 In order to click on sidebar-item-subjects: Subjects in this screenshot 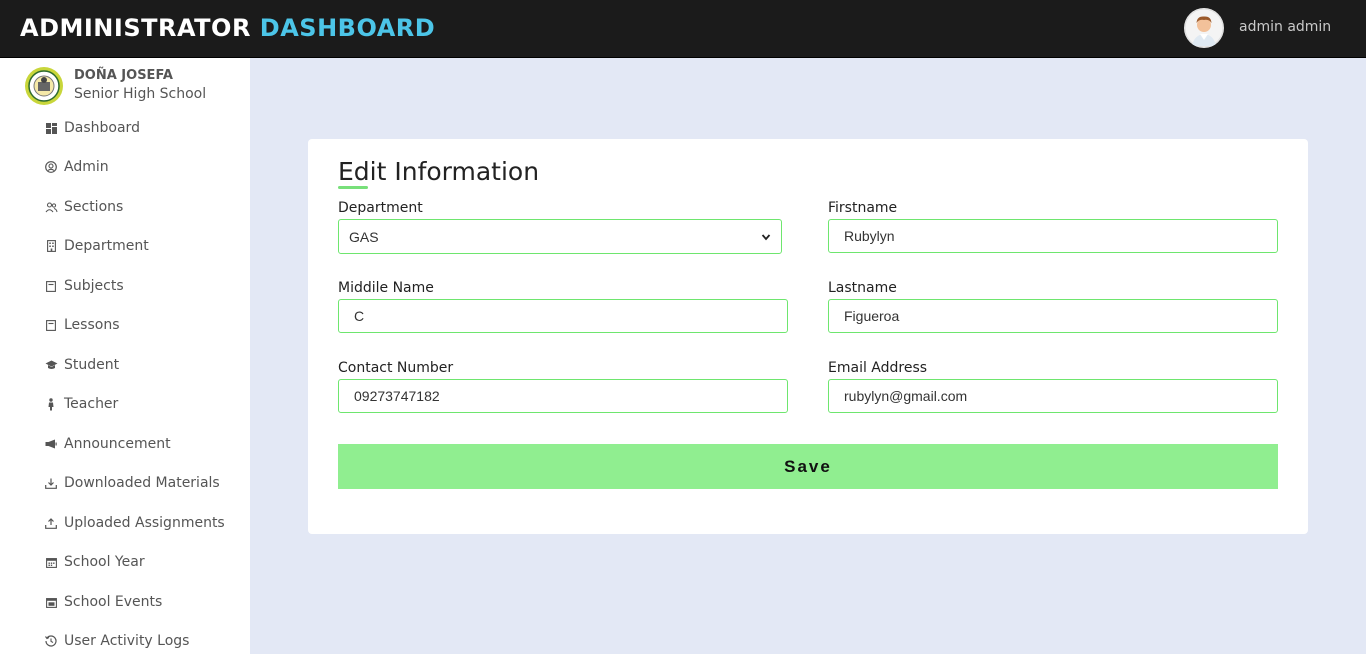, I will do `click(84, 286)`.